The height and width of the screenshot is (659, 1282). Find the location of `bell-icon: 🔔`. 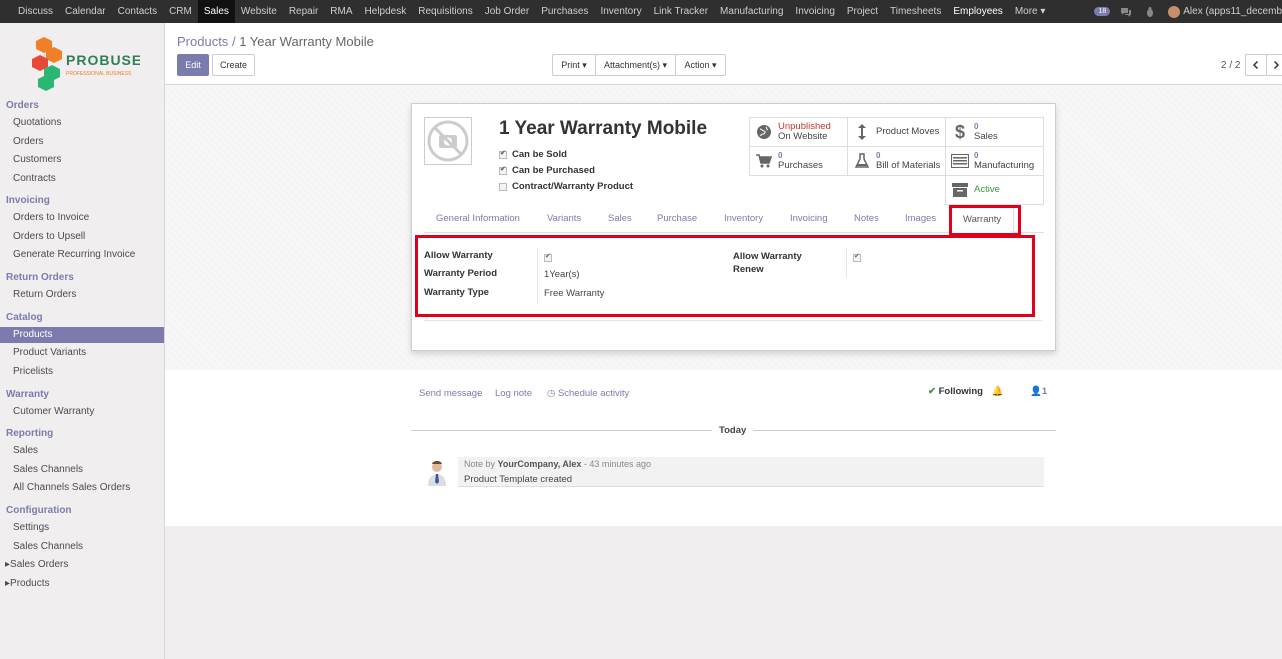

bell-icon: 🔔 is located at coordinates (998, 391).